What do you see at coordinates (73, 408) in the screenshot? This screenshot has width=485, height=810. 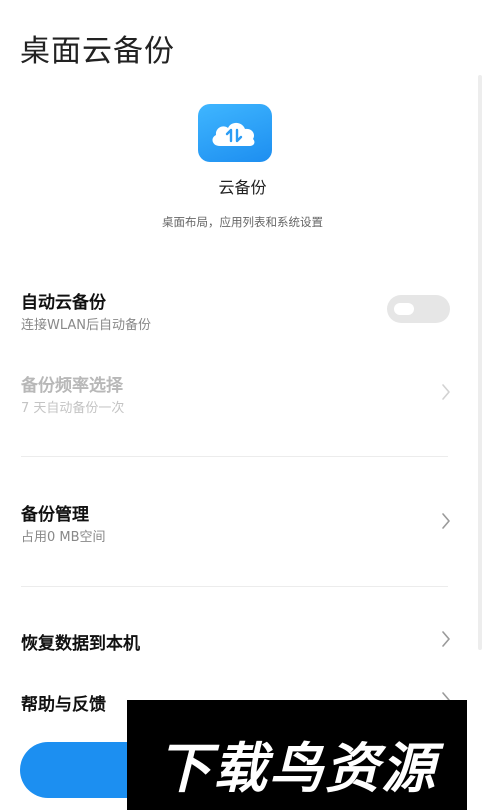 I see `backup-frequency-subtitle: 7 天自动备份一次` at bounding box center [73, 408].